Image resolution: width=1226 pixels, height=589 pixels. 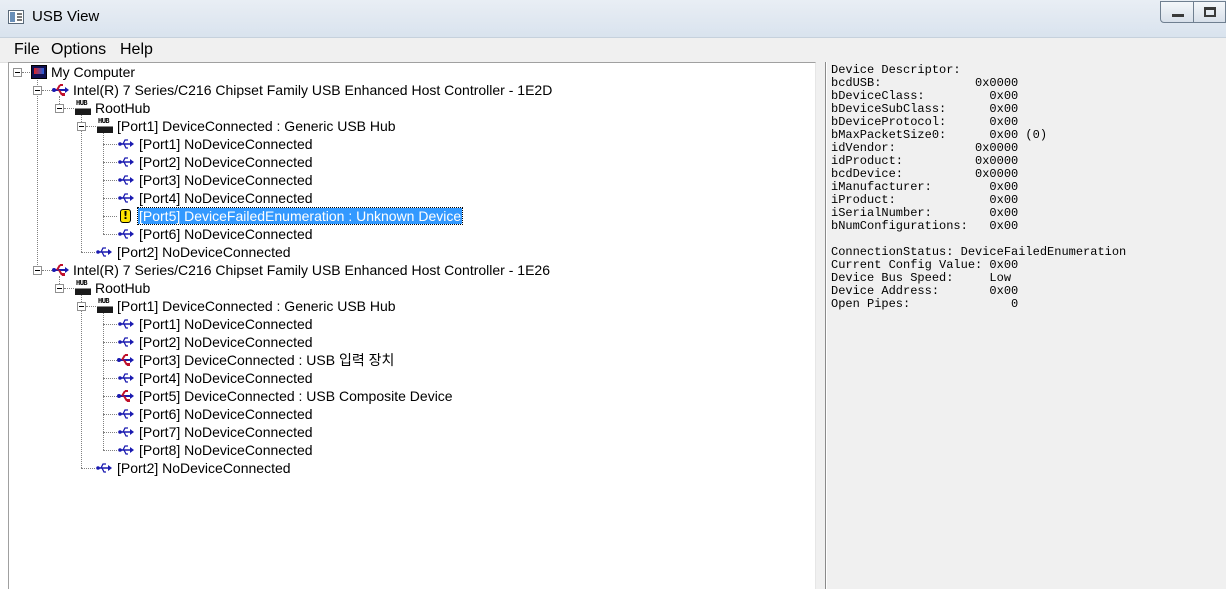 I want to click on maximize-button, so click(x=1210, y=12).